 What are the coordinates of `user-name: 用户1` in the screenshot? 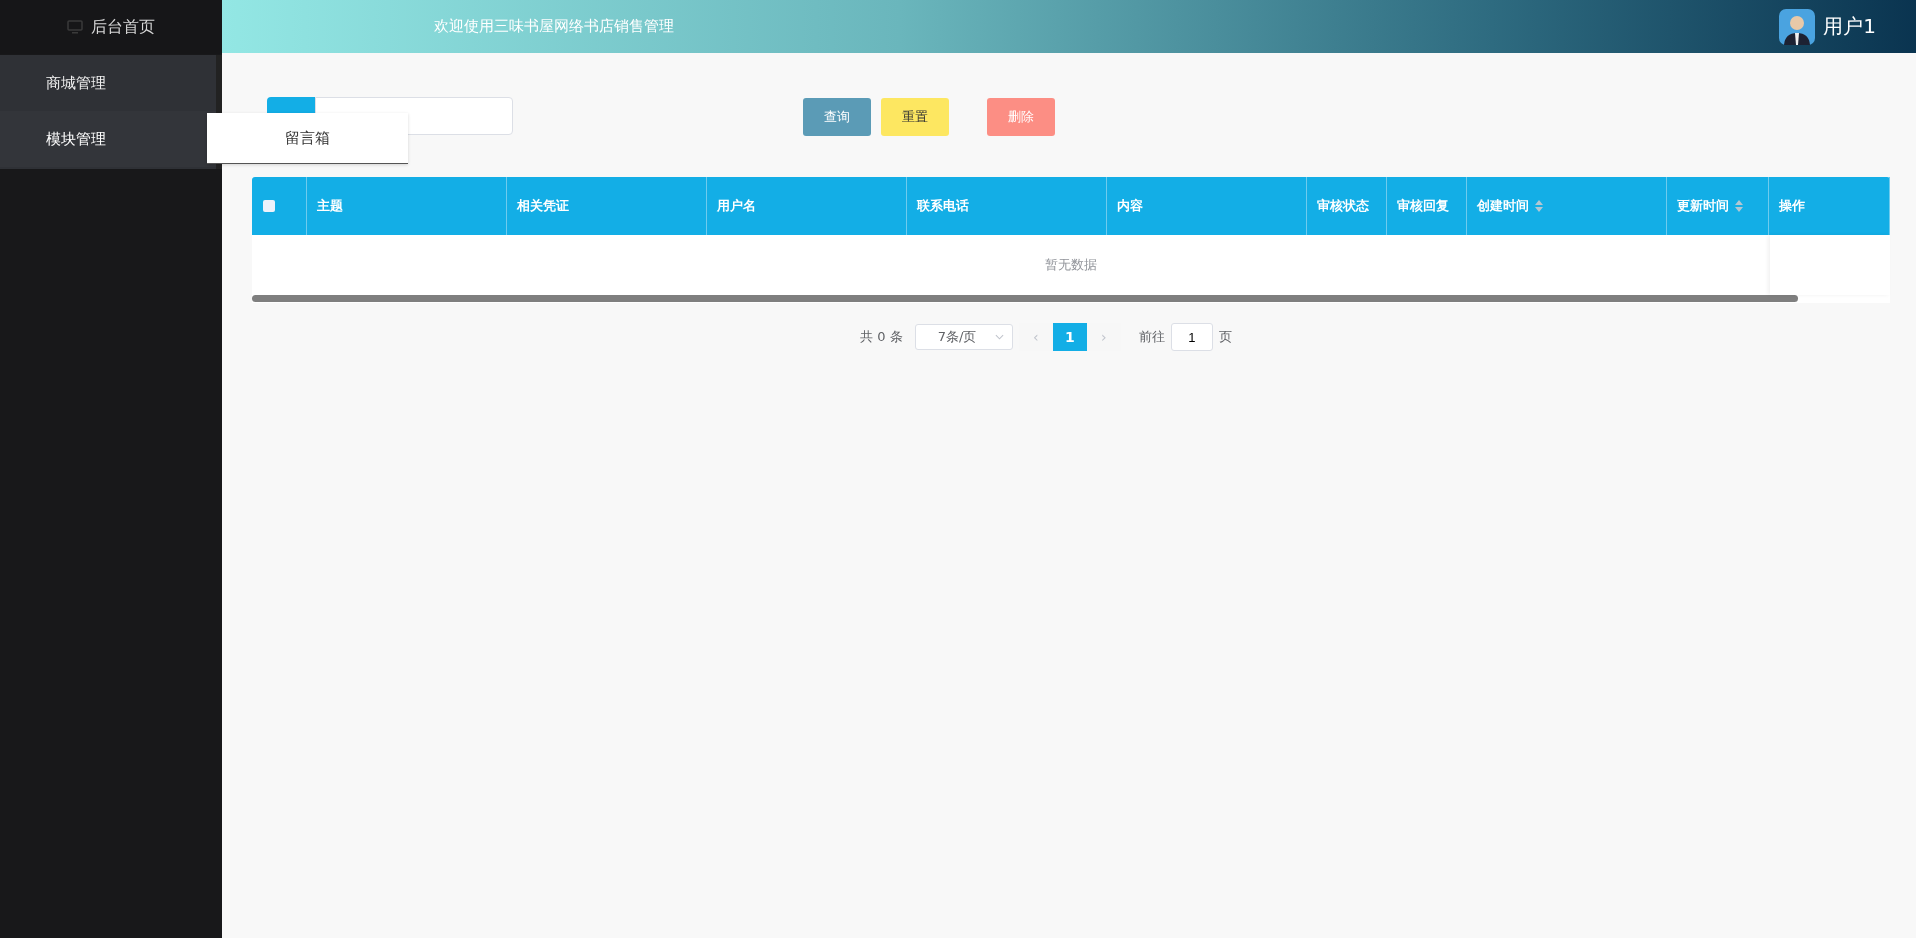 It's located at (1849, 26).